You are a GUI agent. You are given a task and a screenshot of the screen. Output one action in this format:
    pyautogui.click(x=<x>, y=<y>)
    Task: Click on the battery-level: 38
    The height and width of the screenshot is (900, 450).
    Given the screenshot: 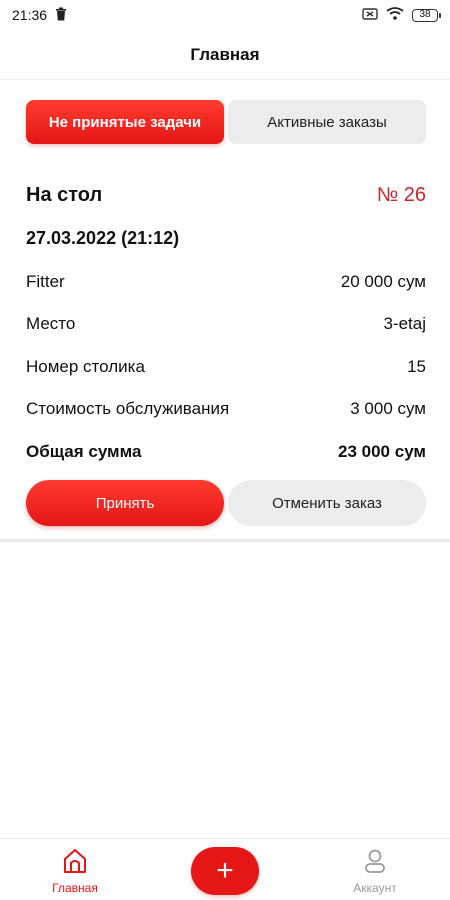 What is the action you would take?
    pyautogui.click(x=425, y=14)
    